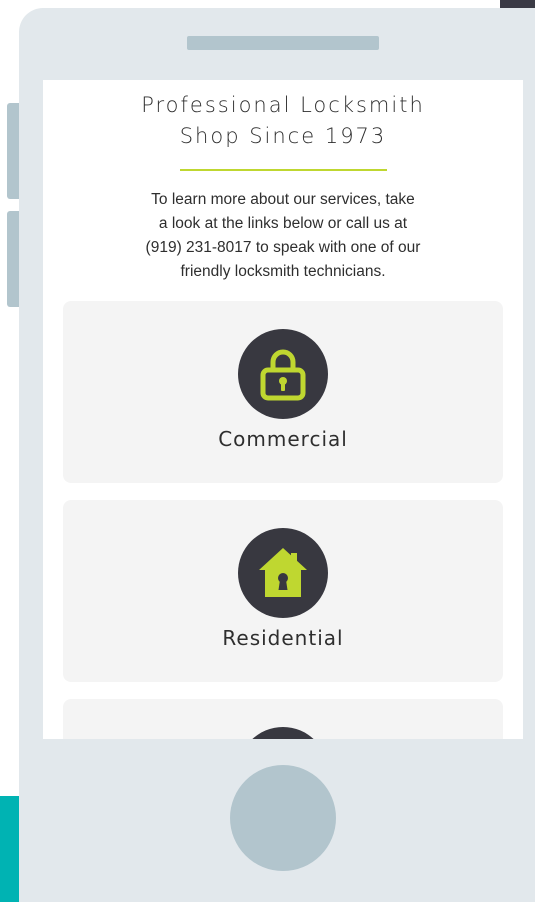 The height and width of the screenshot is (902, 535). What do you see at coordinates (283, 638) in the screenshot?
I see `service-card-label: Residential` at bounding box center [283, 638].